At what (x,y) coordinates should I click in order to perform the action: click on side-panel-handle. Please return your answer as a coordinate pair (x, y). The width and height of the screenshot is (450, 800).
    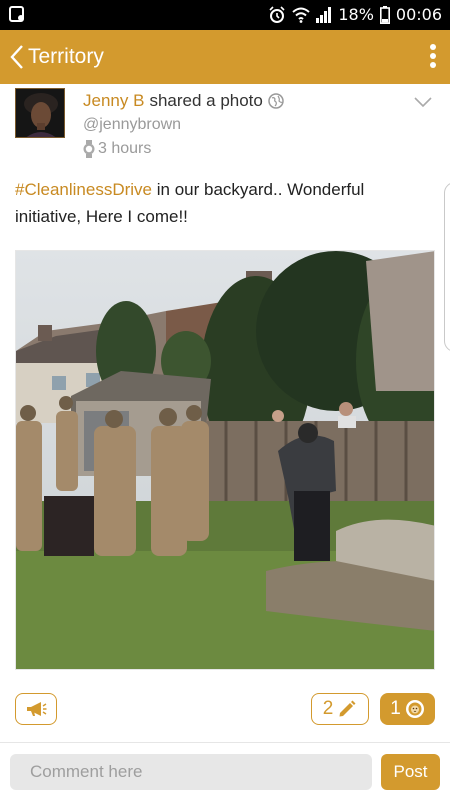
    Looking at the image, I should click on (447, 267).